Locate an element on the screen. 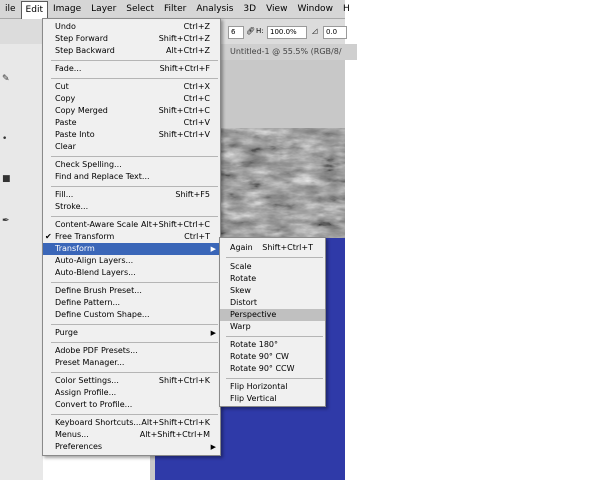  height-field: 100.0% is located at coordinates (287, 32).